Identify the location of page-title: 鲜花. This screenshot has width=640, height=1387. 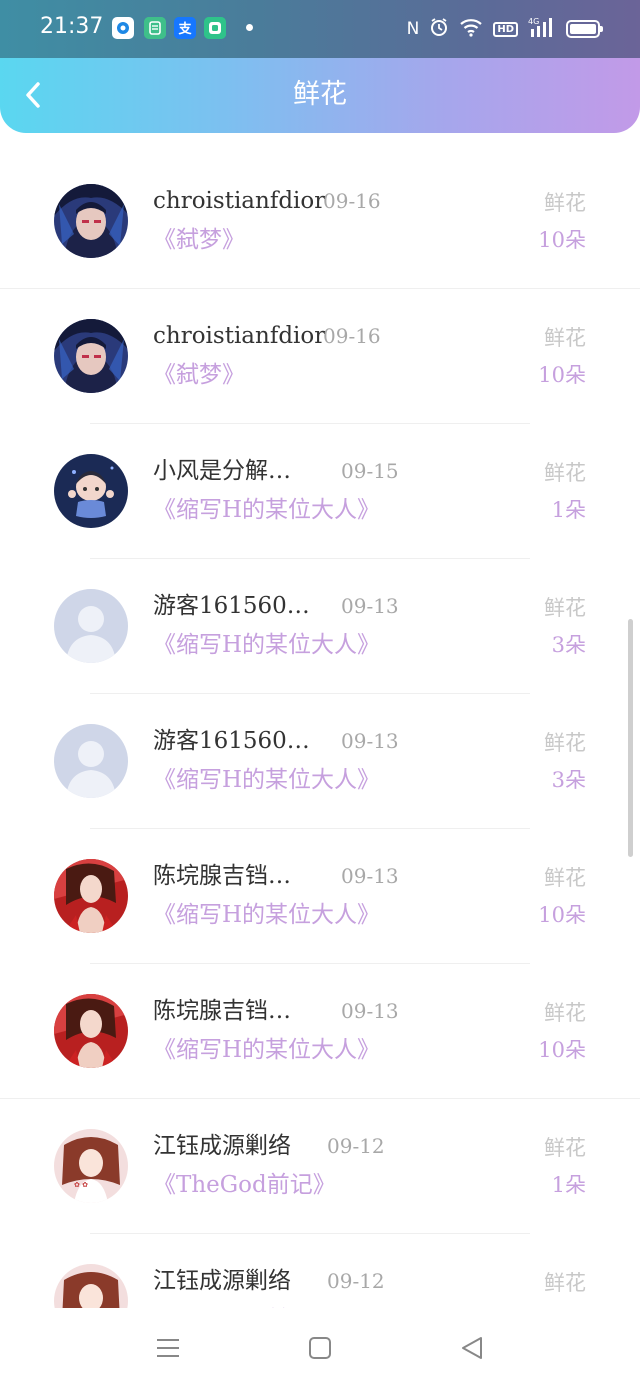
(320, 94).